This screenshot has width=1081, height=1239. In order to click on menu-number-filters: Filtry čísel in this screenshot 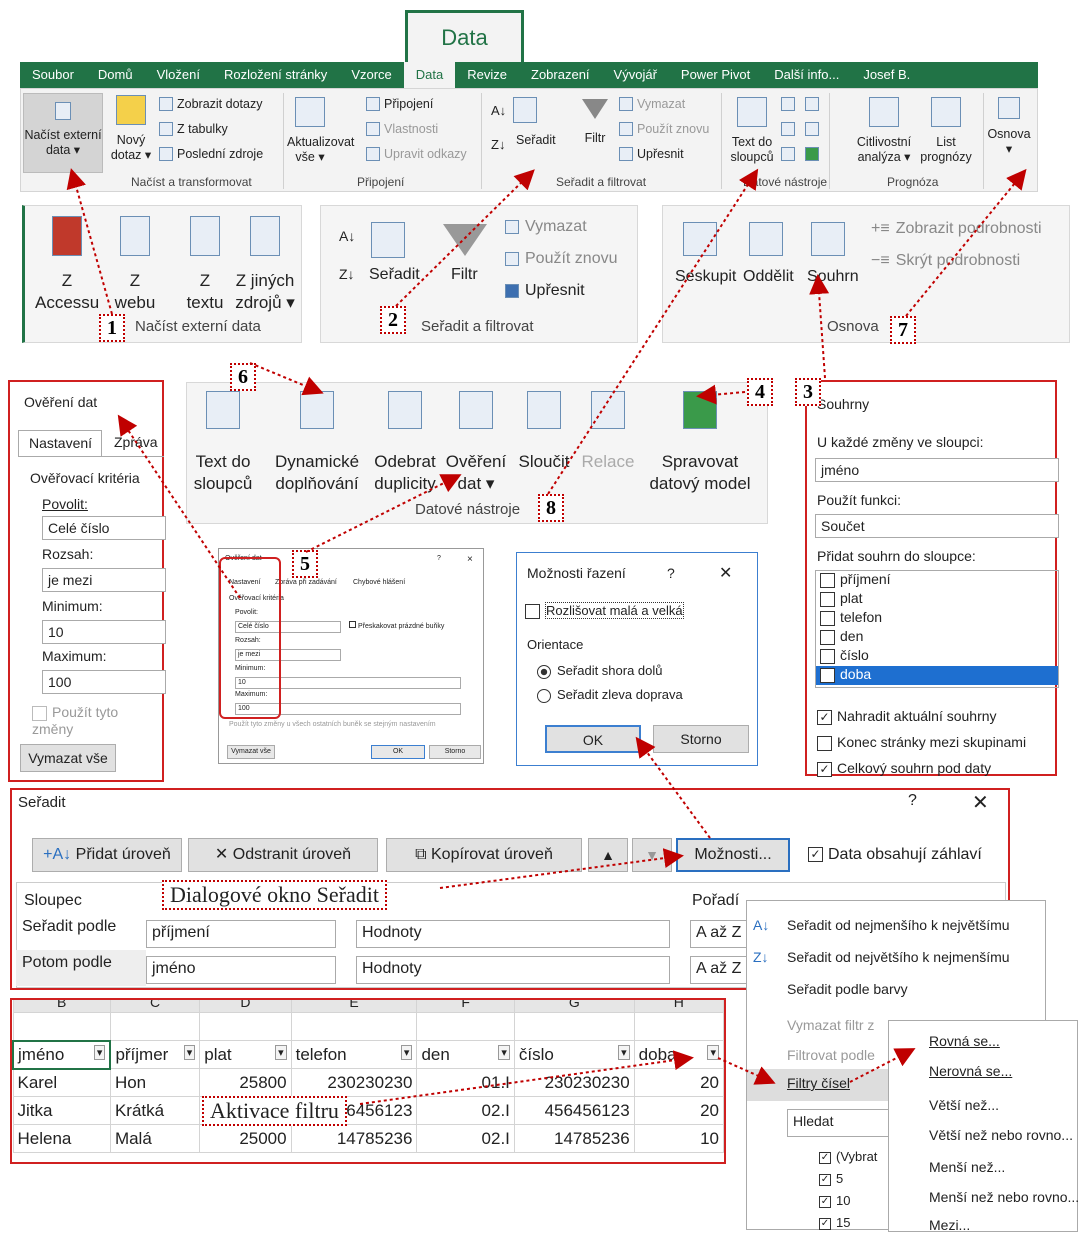, I will do `click(818, 1083)`.